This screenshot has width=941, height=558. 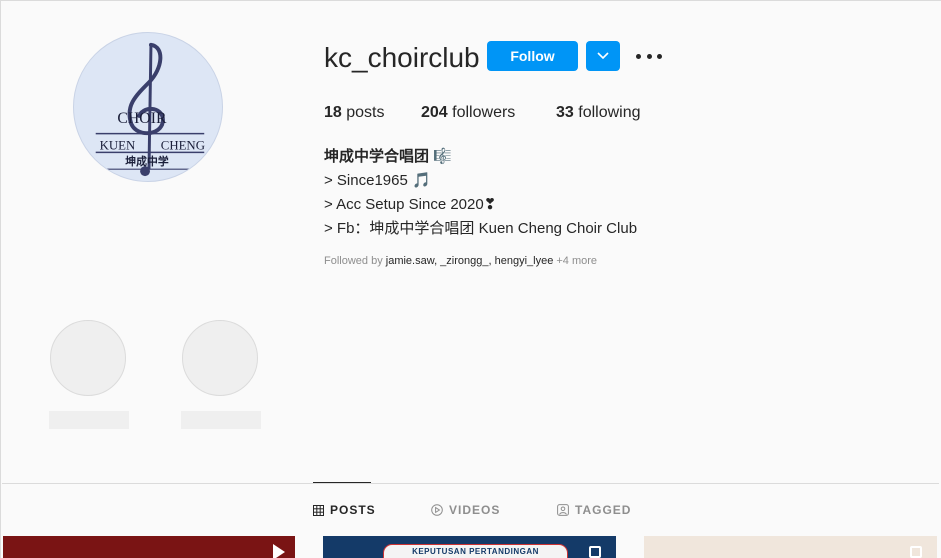 I want to click on bio-line: > Acc Setup Since 2020❣, so click(x=410, y=204).